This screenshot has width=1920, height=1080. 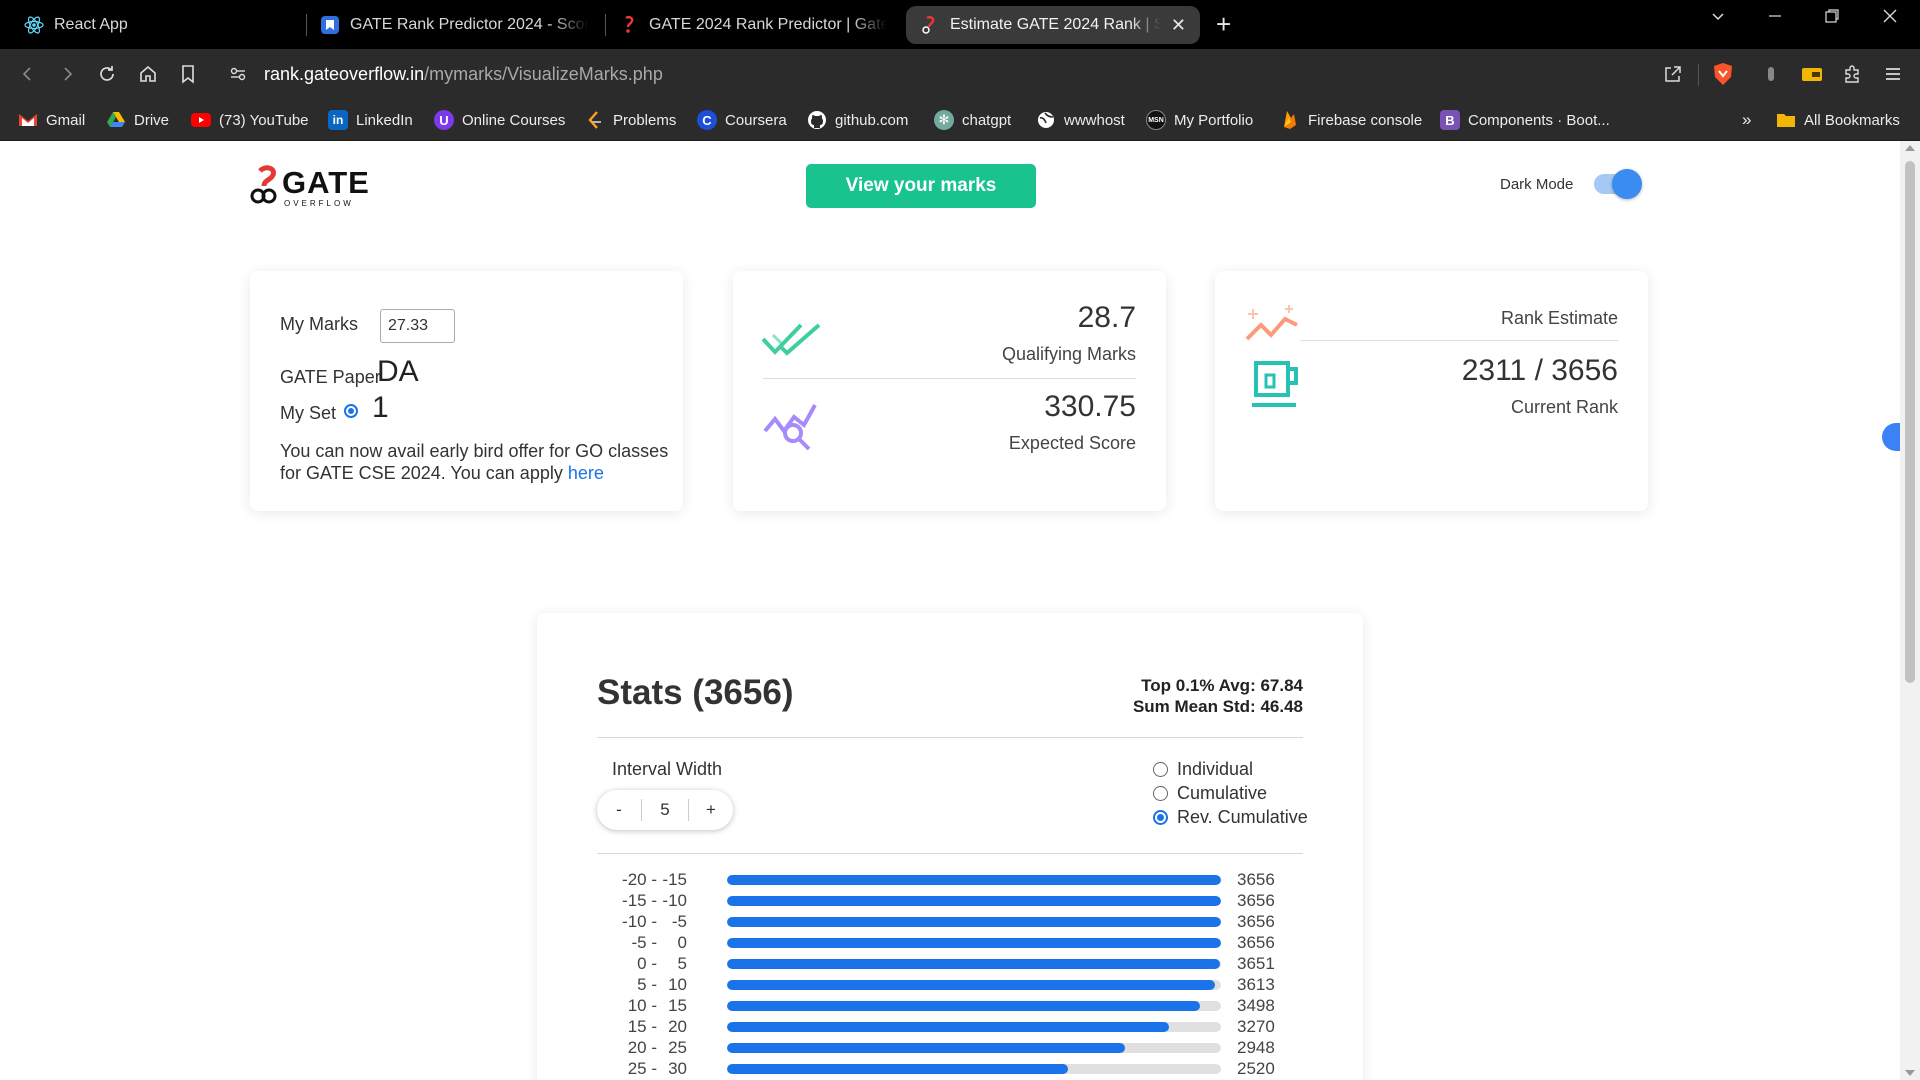 What do you see at coordinates (1910, 148) in the screenshot?
I see `scroll-up-icon` at bounding box center [1910, 148].